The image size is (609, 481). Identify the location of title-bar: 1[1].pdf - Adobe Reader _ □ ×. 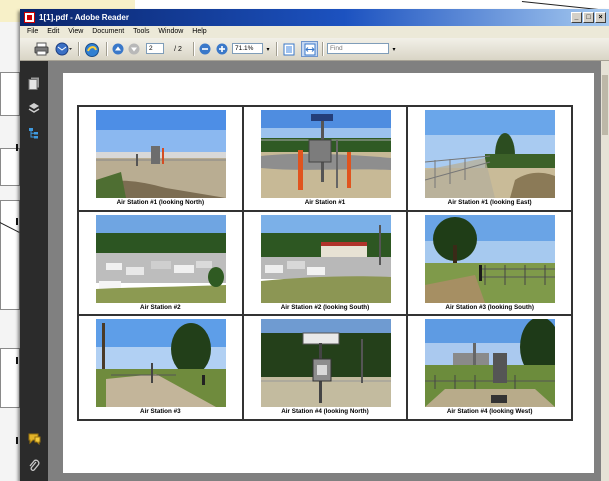
(314, 17).